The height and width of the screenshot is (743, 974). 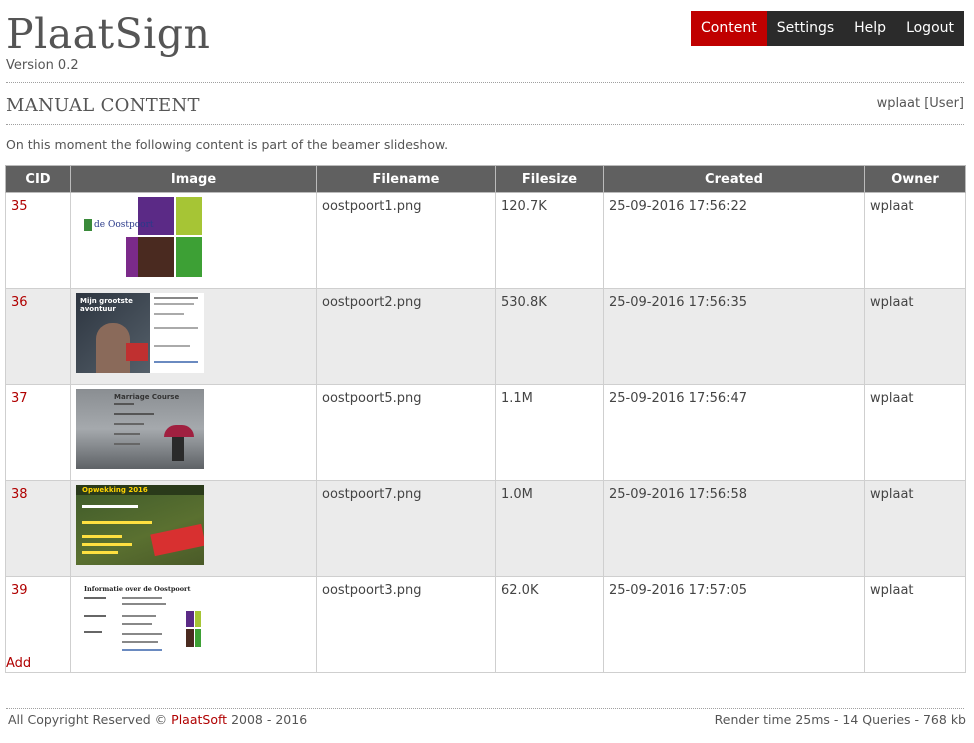 What do you see at coordinates (406, 528) in the screenshot?
I see `filename-cell: oostpoort7.png` at bounding box center [406, 528].